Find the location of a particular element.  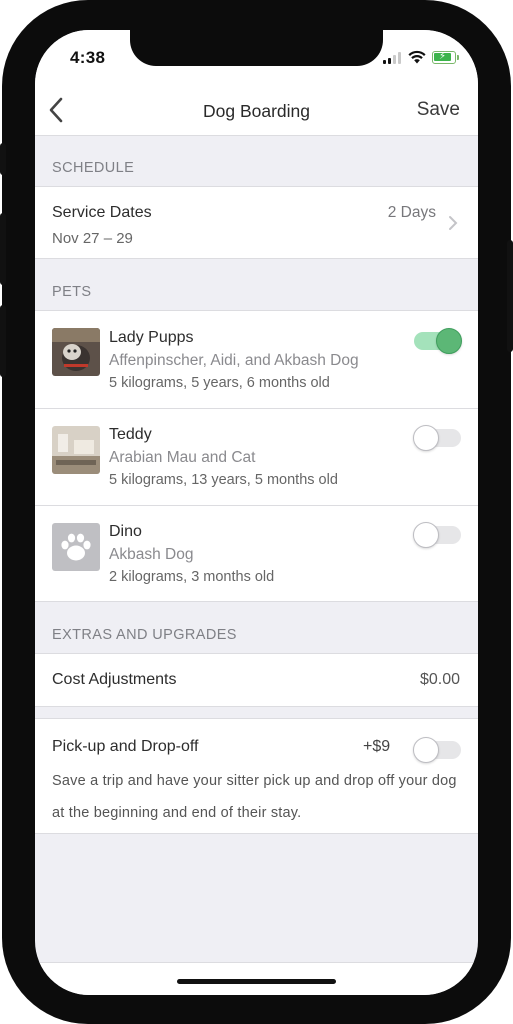

navigation-bar: Dog Boarding Save is located at coordinates (256, 110).